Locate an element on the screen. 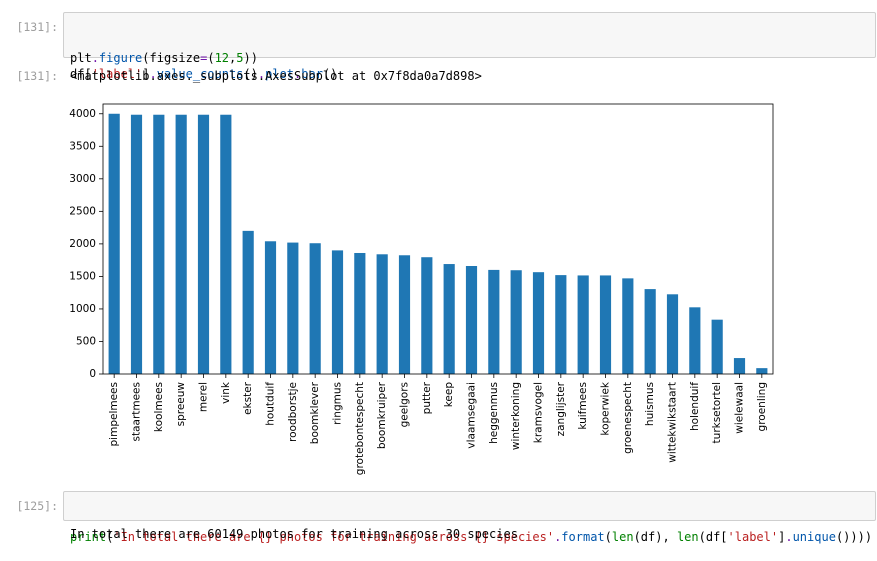 The width and height of the screenshot is (877, 561). x-tick-label: vlaamsegaai is located at coordinates (472, 415).